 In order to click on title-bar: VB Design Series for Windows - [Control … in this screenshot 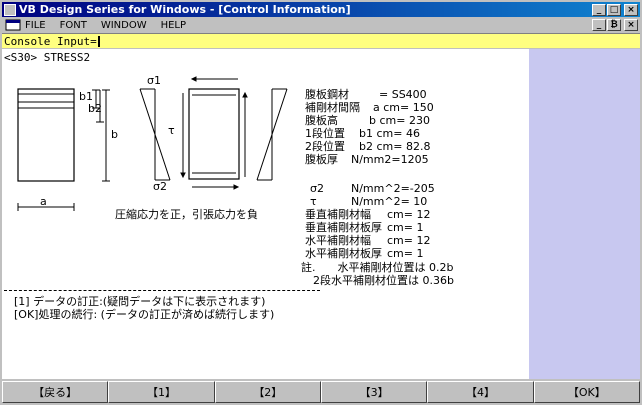, I will do `click(321, 9)`.